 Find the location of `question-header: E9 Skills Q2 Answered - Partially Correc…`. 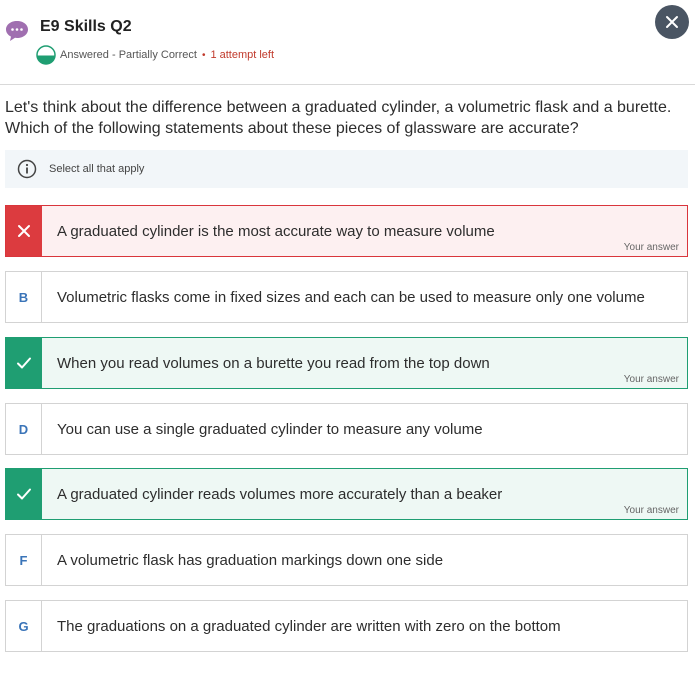

question-header: E9 Skills Q2 Answered - Partially Correc… is located at coordinates (347, 42).